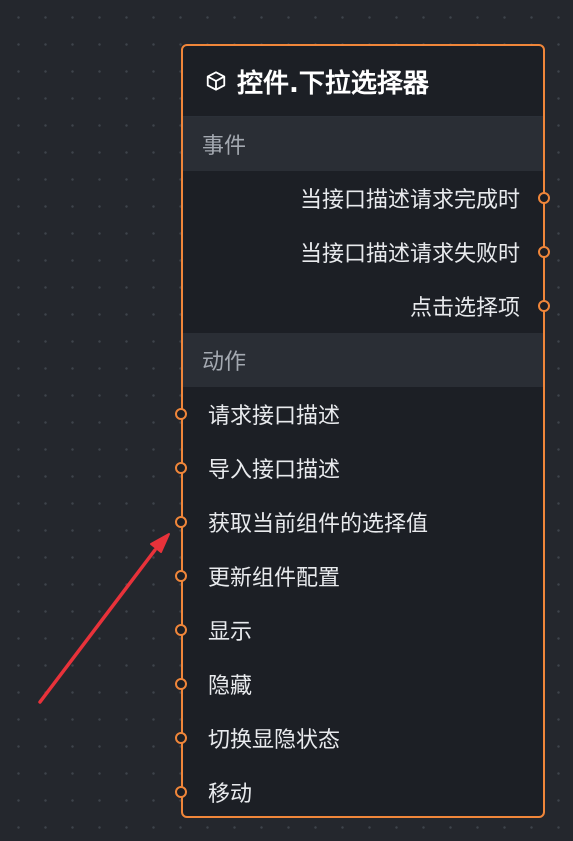 The height and width of the screenshot is (841, 573). What do you see at coordinates (274, 740) in the screenshot?
I see `action-item-label: 切换显隐状态` at bounding box center [274, 740].